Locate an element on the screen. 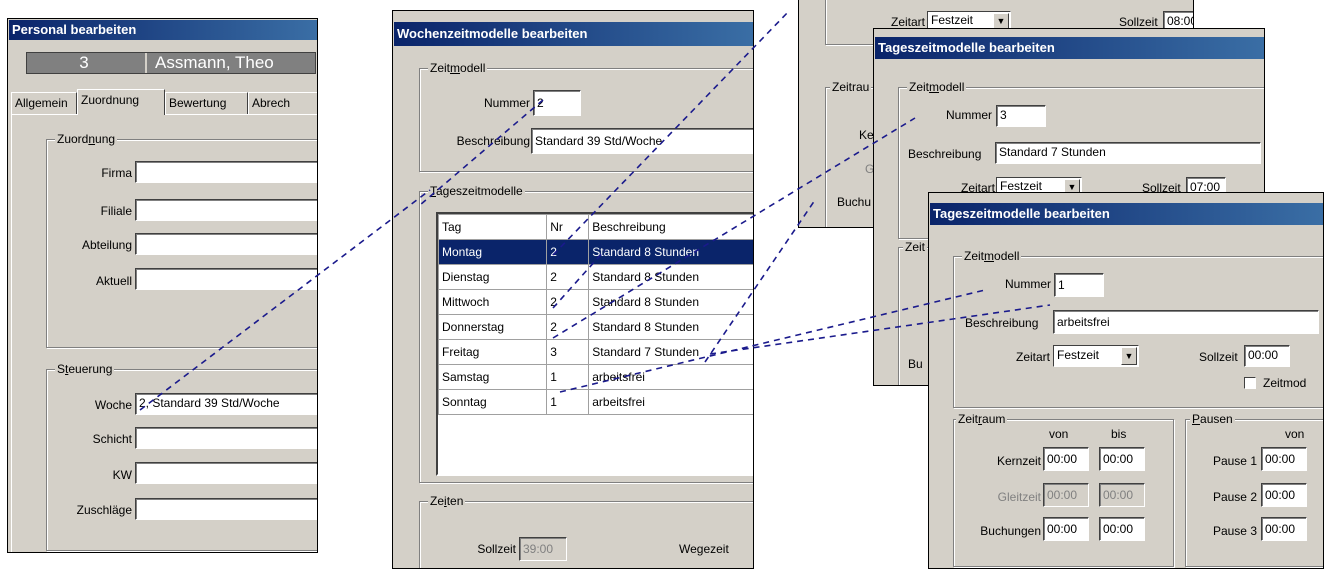 This screenshot has width=1329, height=569. front-beschreibung-input: arbeitsfrei is located at coordinates (1186, 322).